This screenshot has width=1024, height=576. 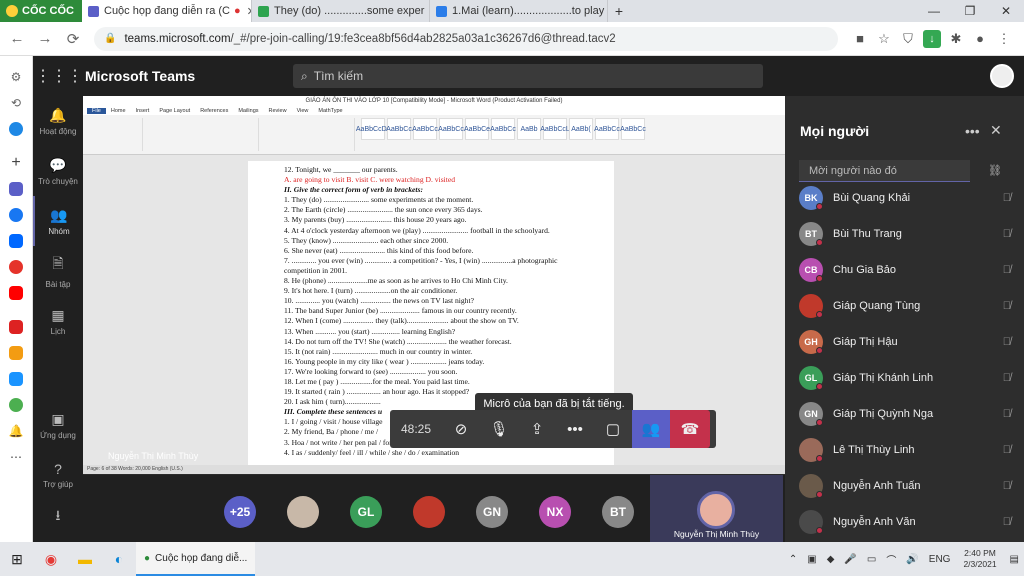 What do you see at coordinates (240, 512) in the screenshot?
I see `overflow-count: +25` at bounding box center [240, 512].